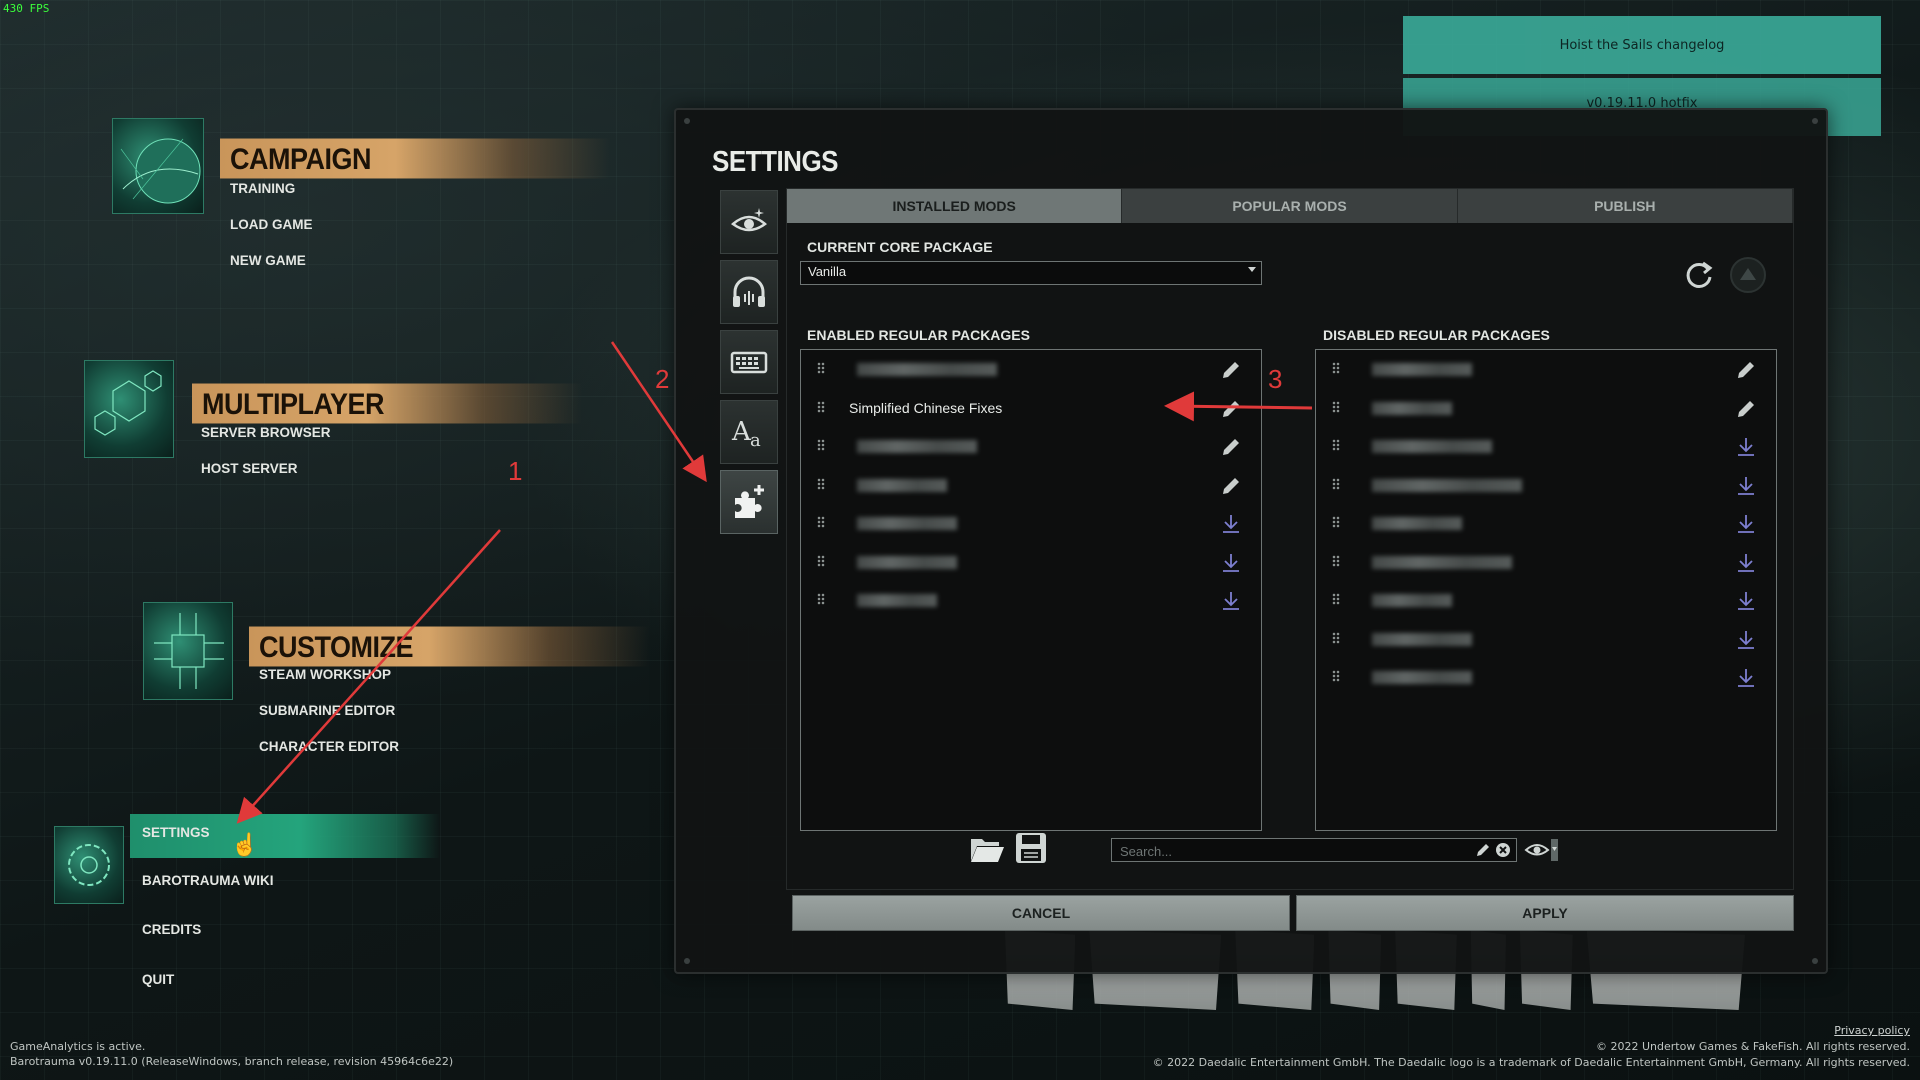 The width and height of the screenshot is (1920, 1080). What do you see at coordinates (268, 260) in the screenshot?
I see `menu-new-game: NEW GAME` at bounding box center [268, 260].